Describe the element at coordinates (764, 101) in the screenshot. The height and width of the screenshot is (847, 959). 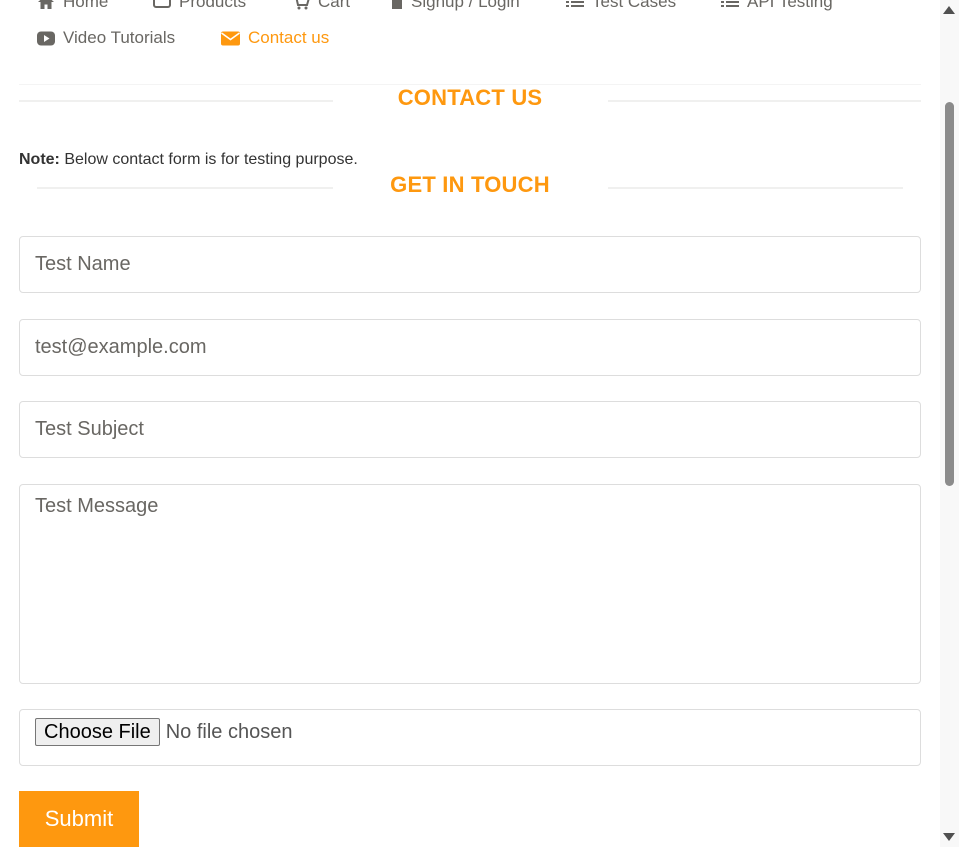
I see `title-line-right` at that location.